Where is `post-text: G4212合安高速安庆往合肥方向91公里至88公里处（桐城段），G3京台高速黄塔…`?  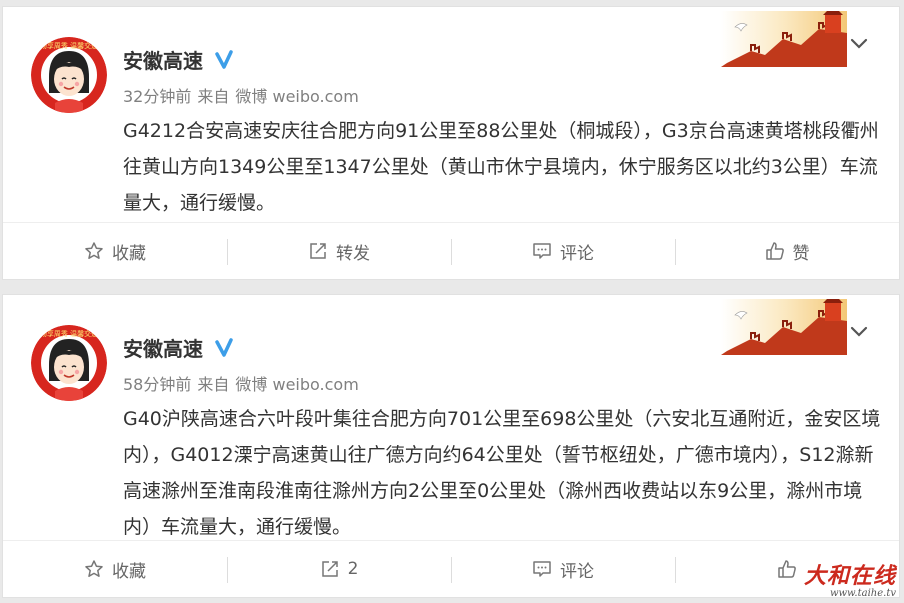
post-text: G4212合安高速安庆往合肥方向91公里至88公里处（桐城段），G3京台高速黄塔… is located at coordinates (501, 167).